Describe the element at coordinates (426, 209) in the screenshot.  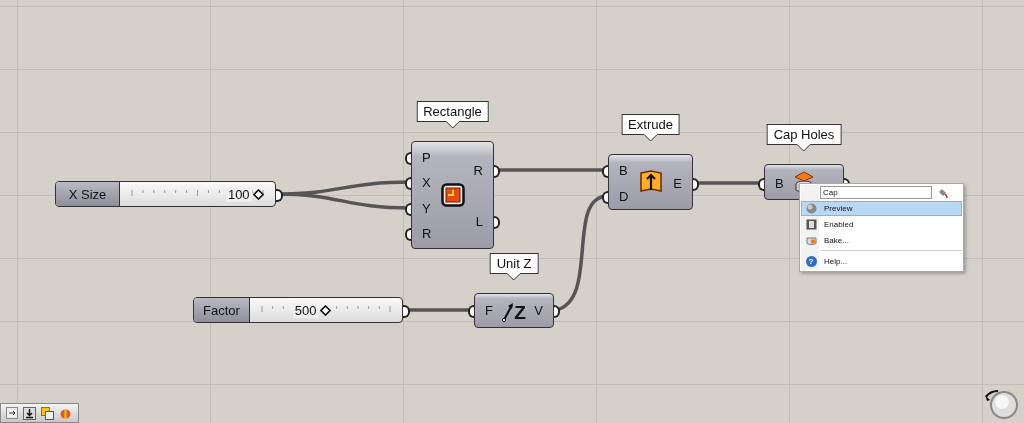
I see `input-label: Y` at that location.